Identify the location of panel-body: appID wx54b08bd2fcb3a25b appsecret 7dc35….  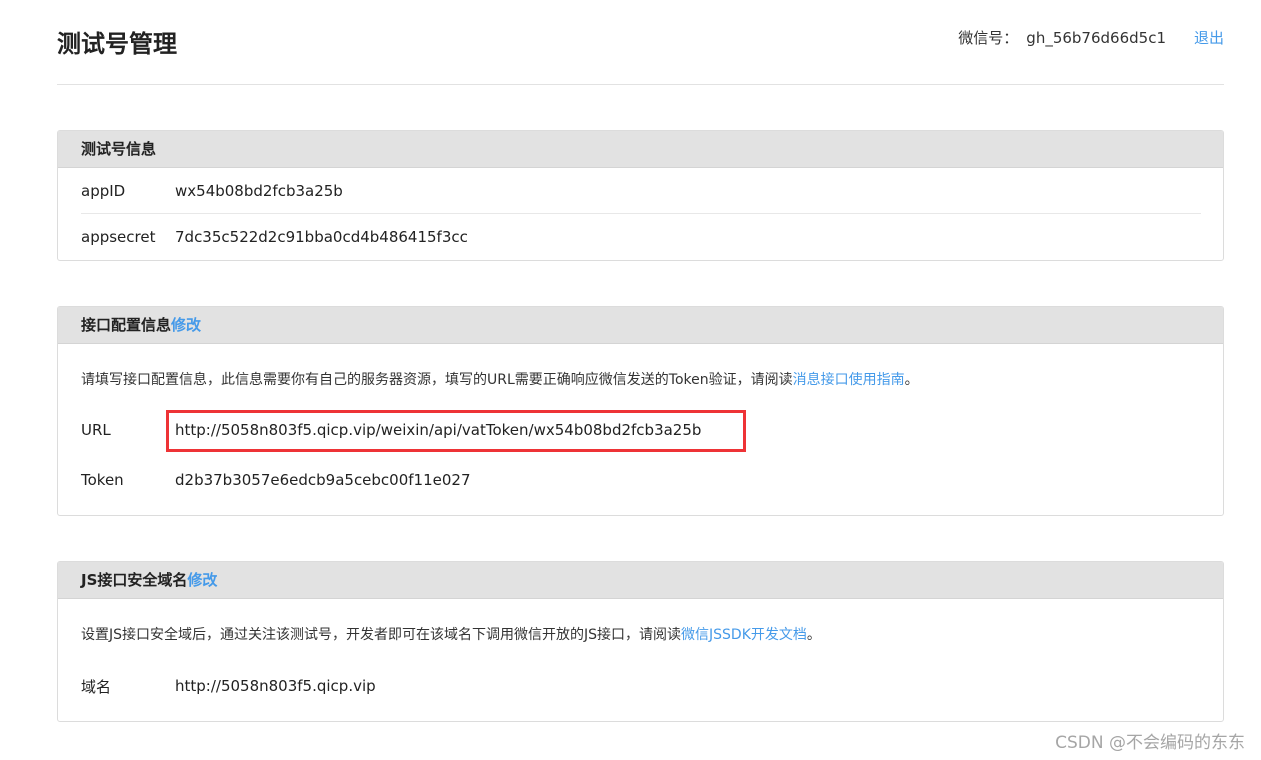
(640, 214).